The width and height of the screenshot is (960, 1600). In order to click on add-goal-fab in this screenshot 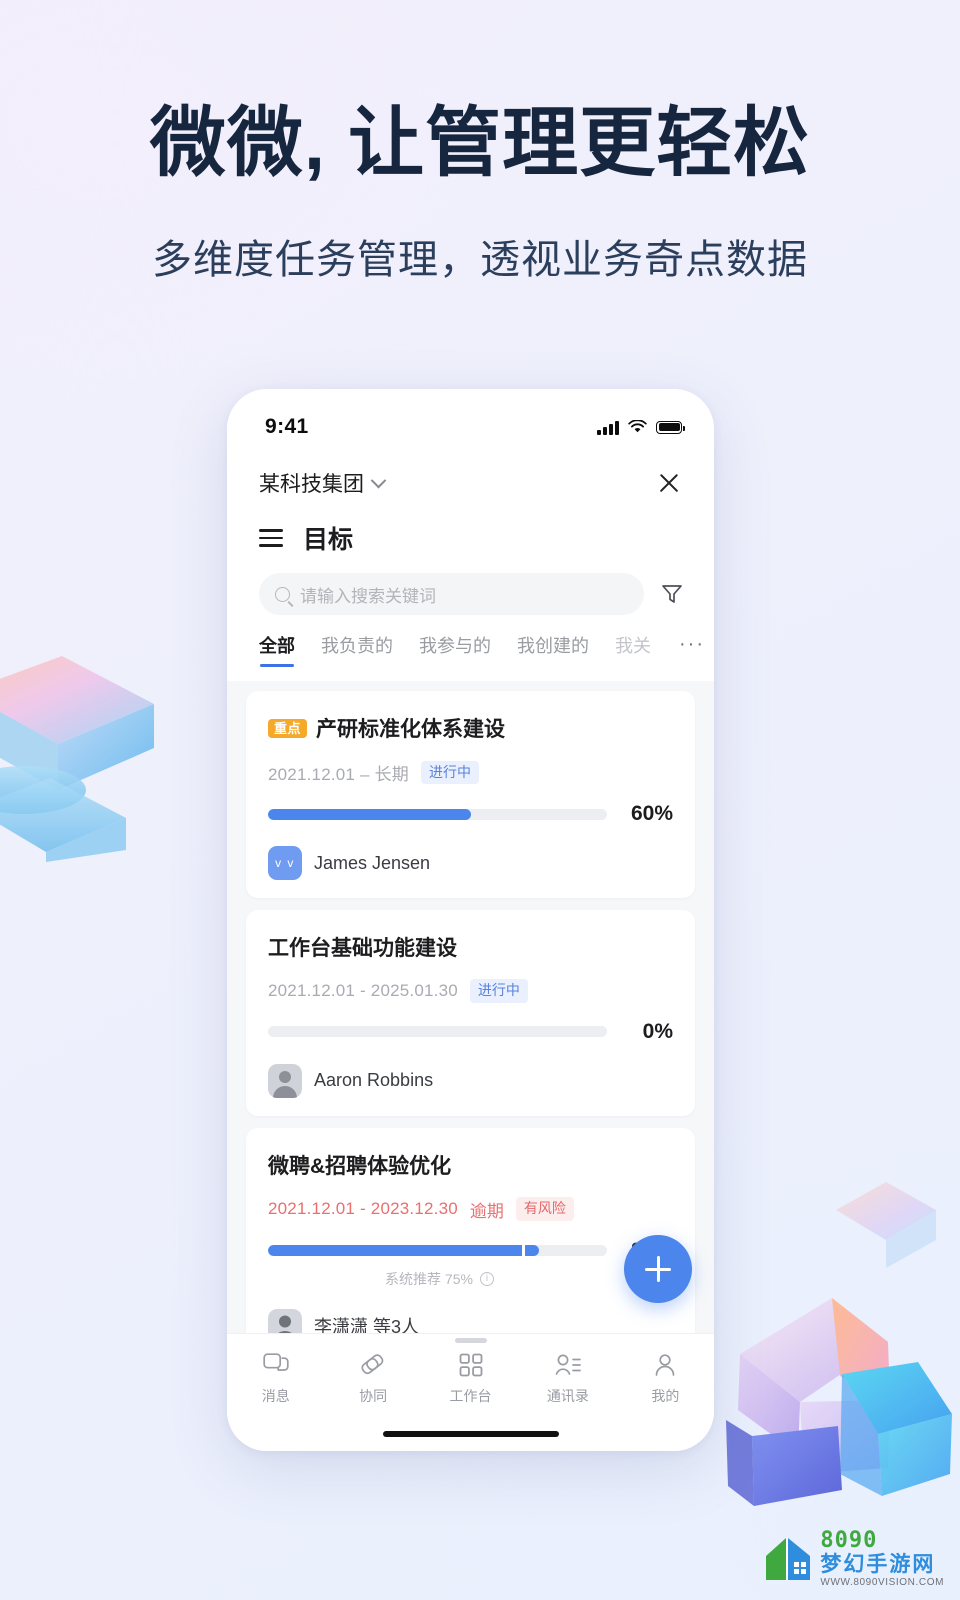, I will do `click(658, 1269)`.